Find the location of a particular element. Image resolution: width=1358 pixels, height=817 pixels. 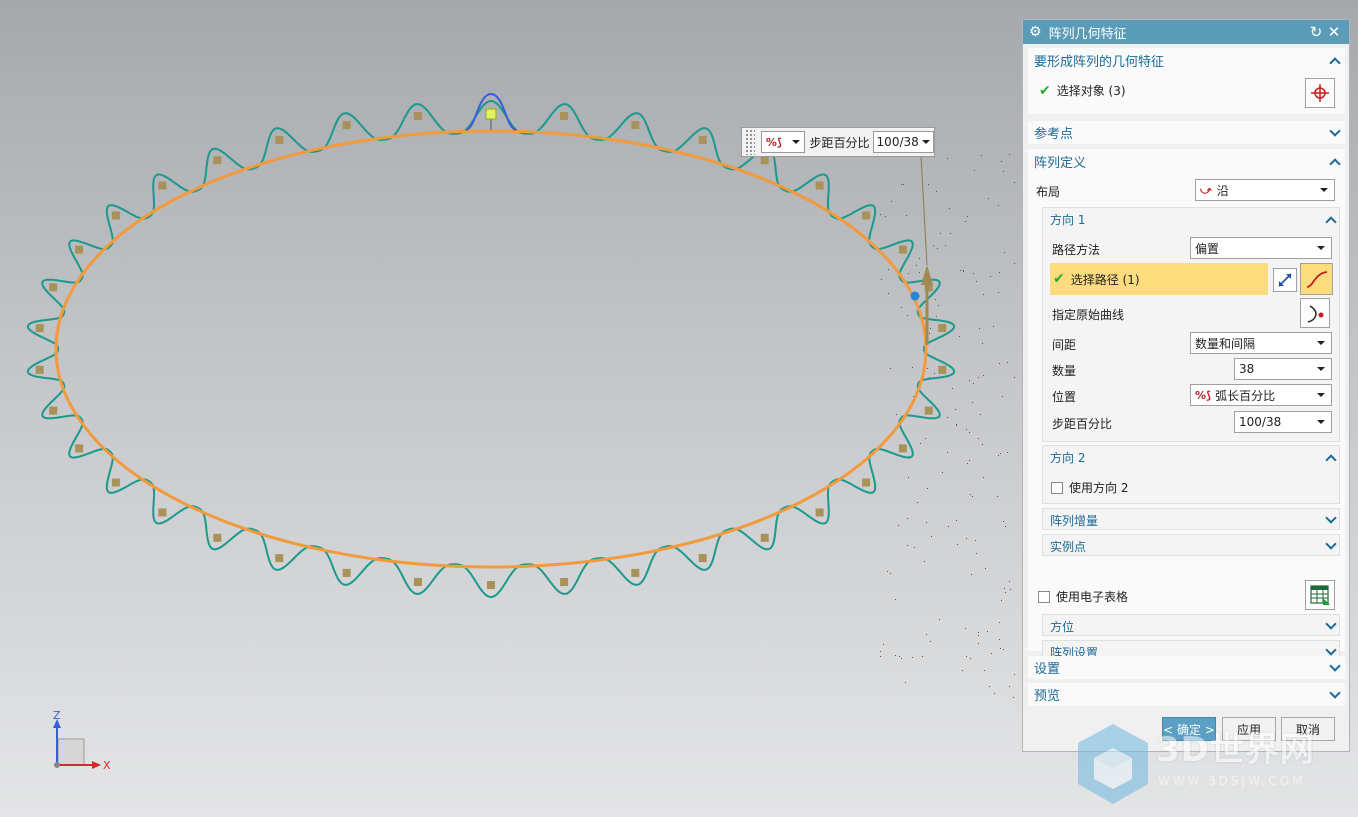

close-icon: ✕ is located at coordinates (1334, 32).